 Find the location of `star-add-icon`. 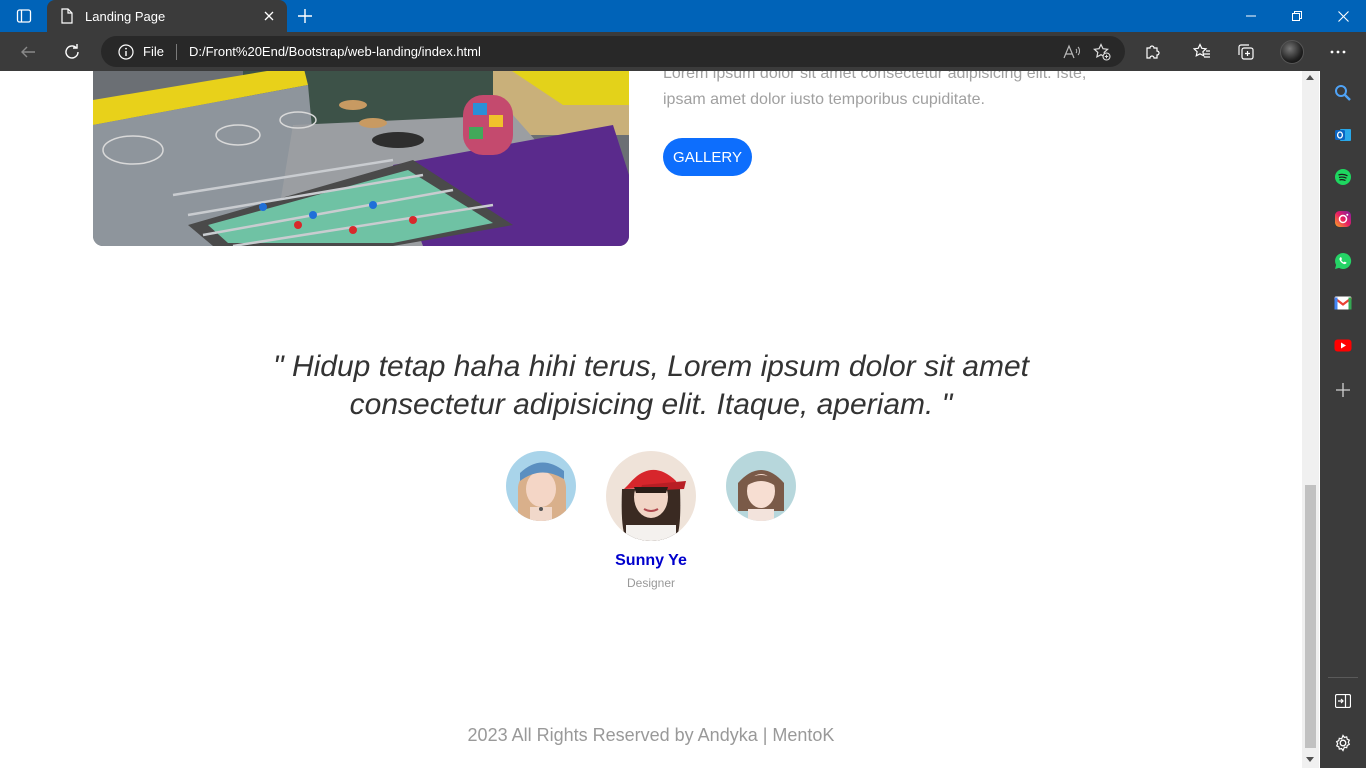

star-add-icon is located at coordinates (1102, 51).